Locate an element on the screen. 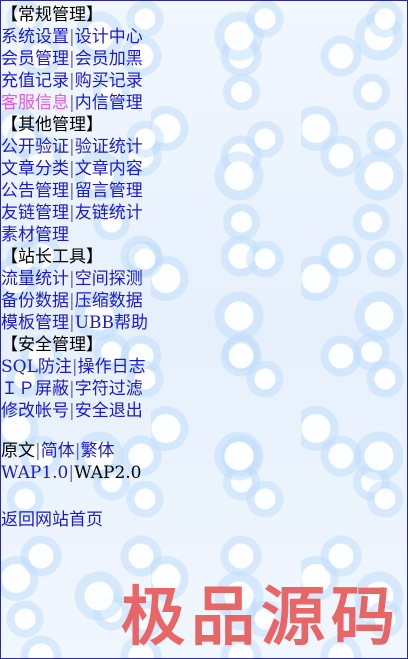 The image size is (408, 659). menu-row: 流量统计|空间探测 is located at coordinates (74, 279).